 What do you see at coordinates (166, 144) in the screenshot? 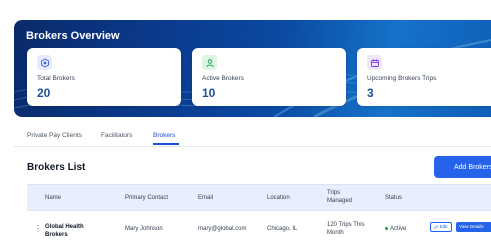
I see `active-tab-indicator` at bounding box center [166, 144].